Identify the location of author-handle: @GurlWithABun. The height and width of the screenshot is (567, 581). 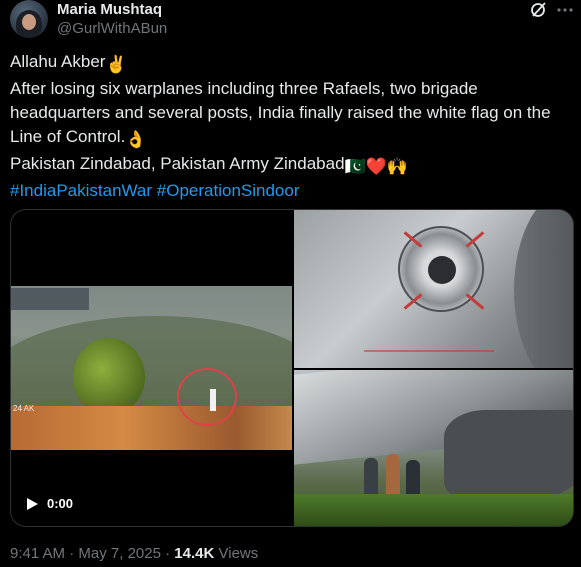
(112, 28).